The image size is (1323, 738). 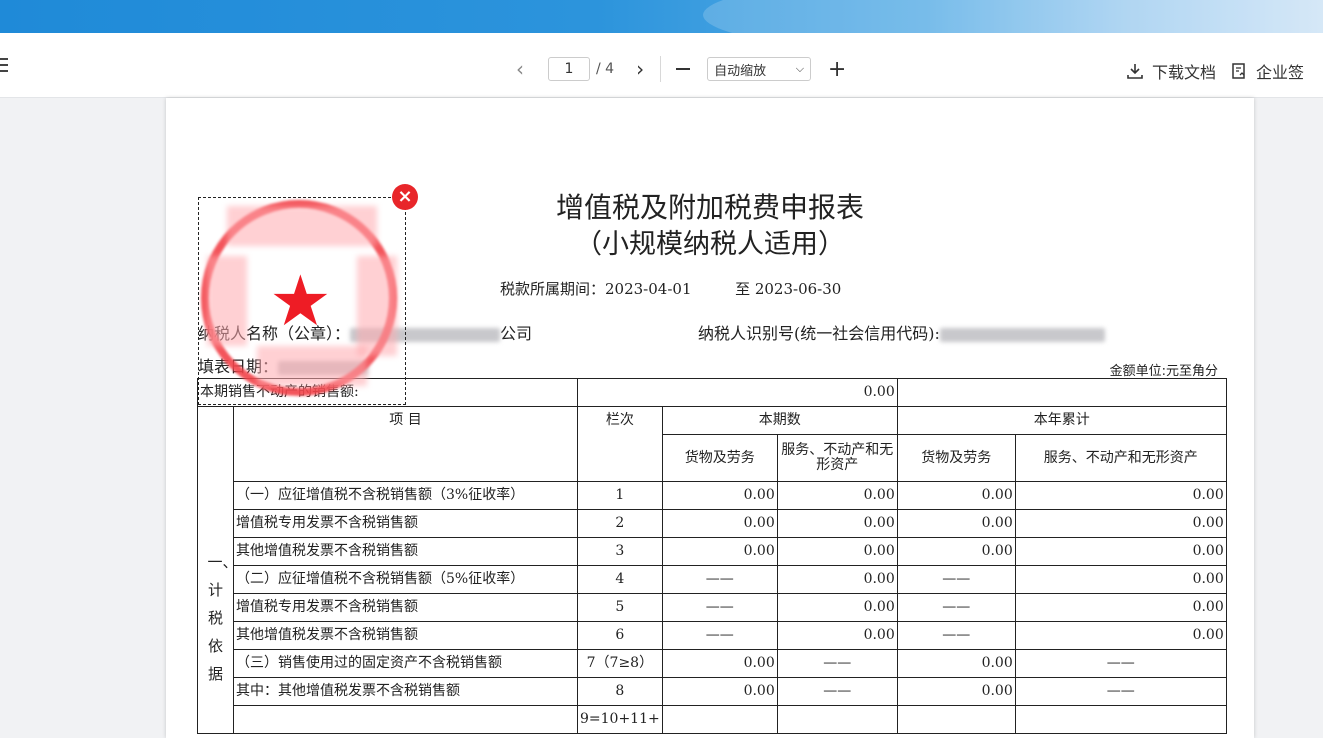 What do you see at coordinates (620, 607) in the screenshot?
I see `row-col: 5` at bounding box center [620, 607].